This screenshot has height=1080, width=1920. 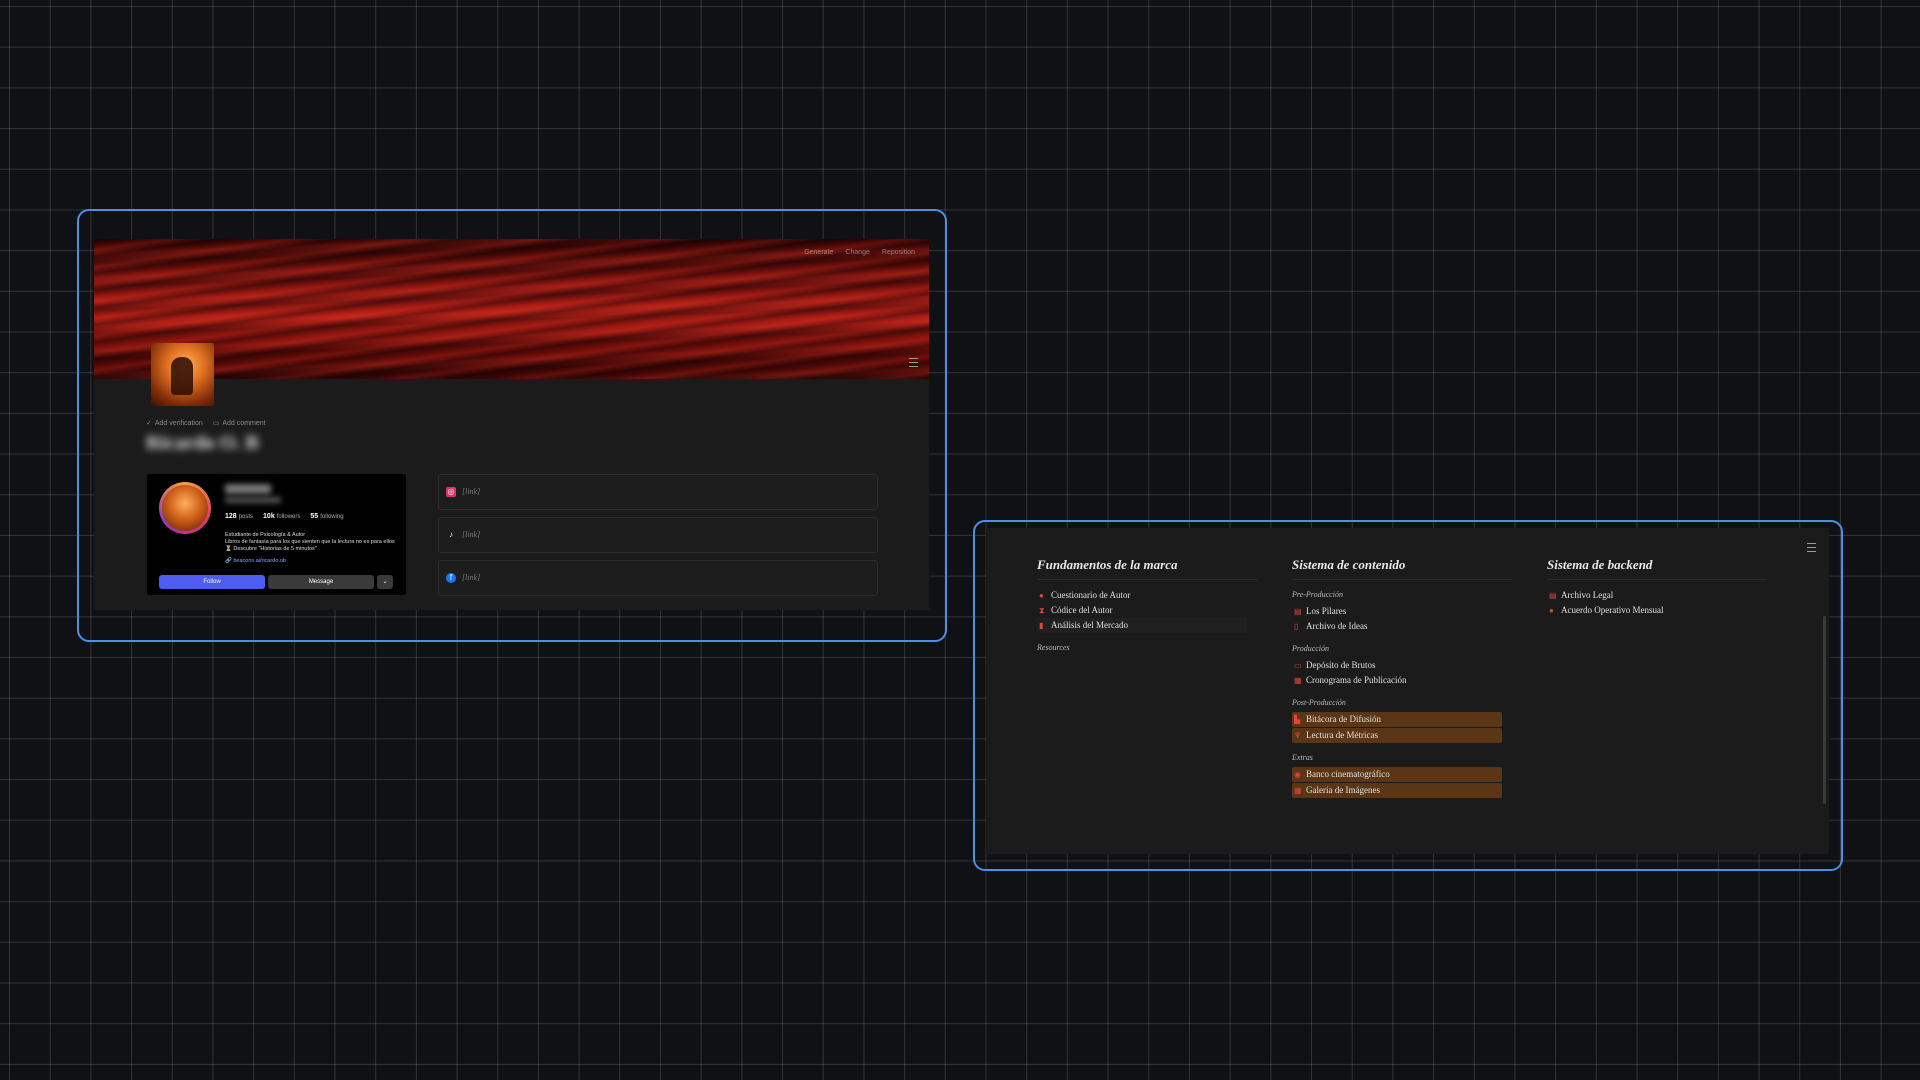 What do you see at coordinates (1041, 595) in the screenshot?
I see `question-icon: ●` at bounding box center [1041, 595].